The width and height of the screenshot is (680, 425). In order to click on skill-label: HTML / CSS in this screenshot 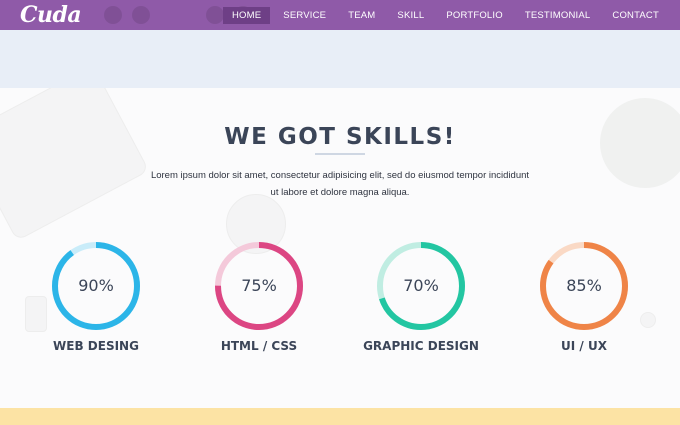, I will do `click(259, 346)`.